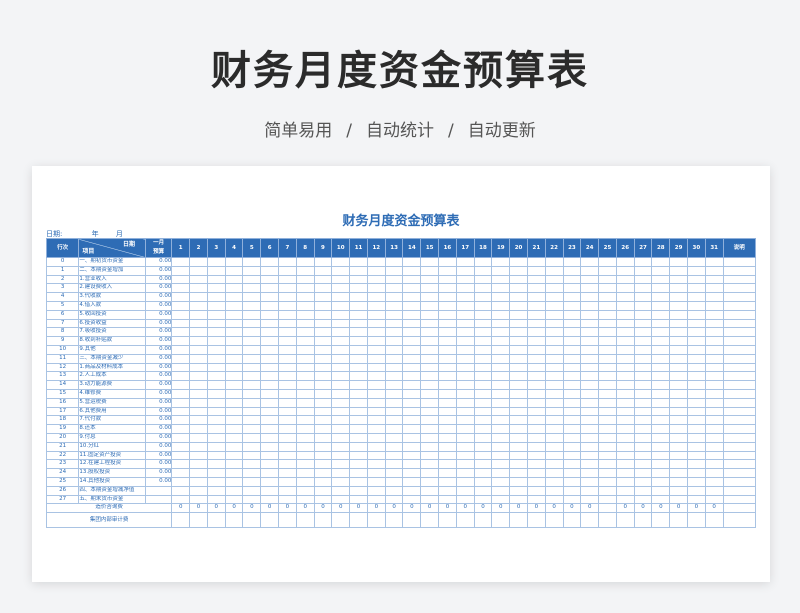 The height and width of the screenshot is (613, 800). I want to click on row-item: 7.吸收投资, so click(112, 332).